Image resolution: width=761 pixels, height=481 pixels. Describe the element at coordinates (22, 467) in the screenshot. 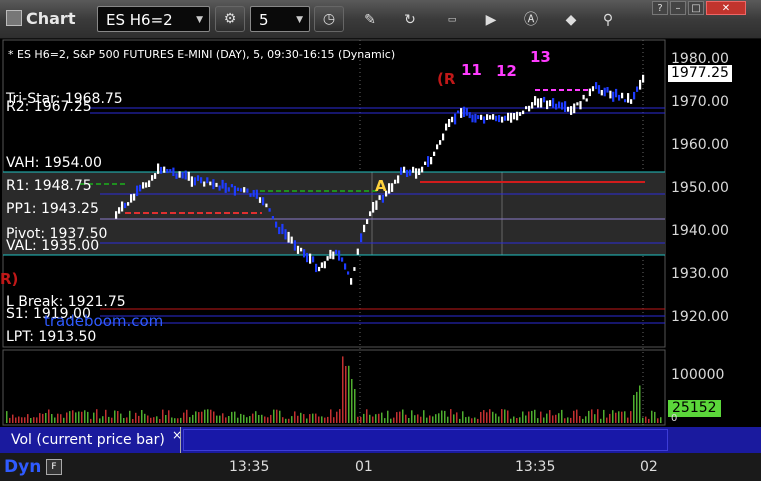

I see `dynamic-label: Dyn` at that location.